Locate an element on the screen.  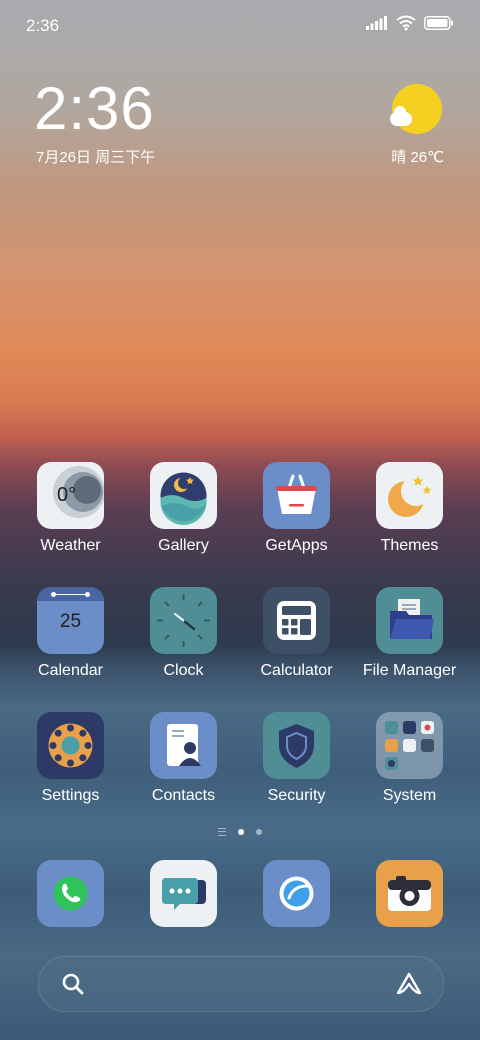
clock-icon is located at coordinates (183, 620).